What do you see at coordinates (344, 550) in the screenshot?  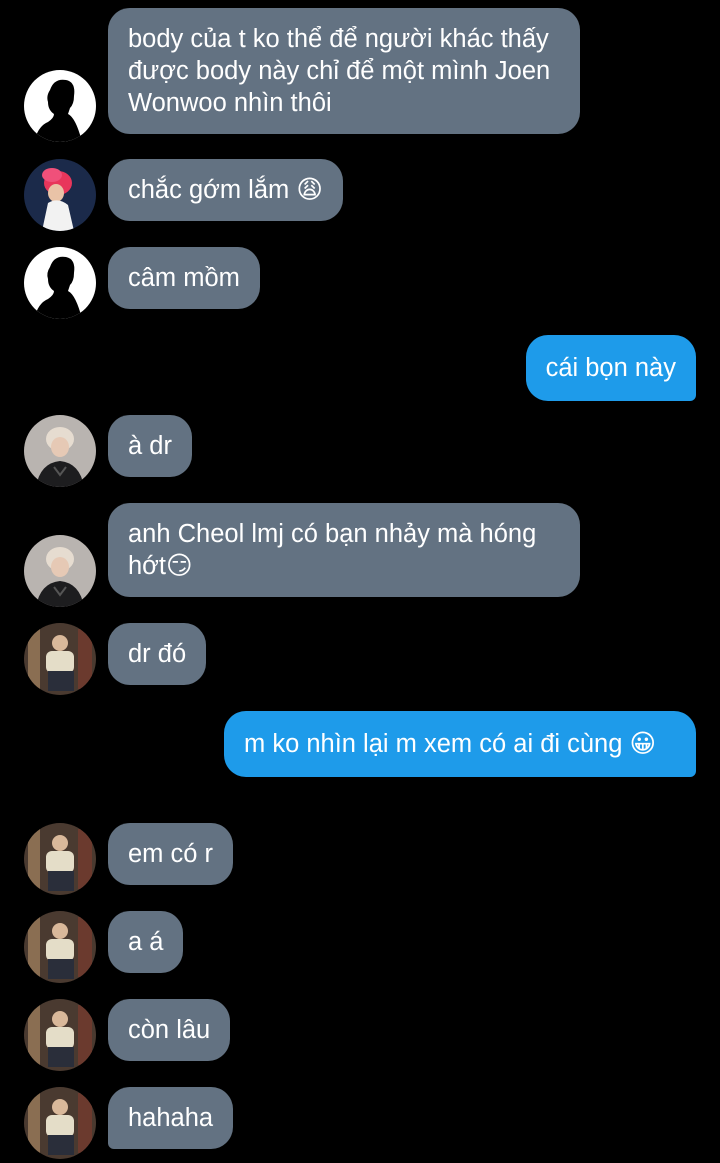 I see `message-bubble: anh Cheol lmj có bạn nhảy mà hóng hớt😏` at bounding box center [344, 550].